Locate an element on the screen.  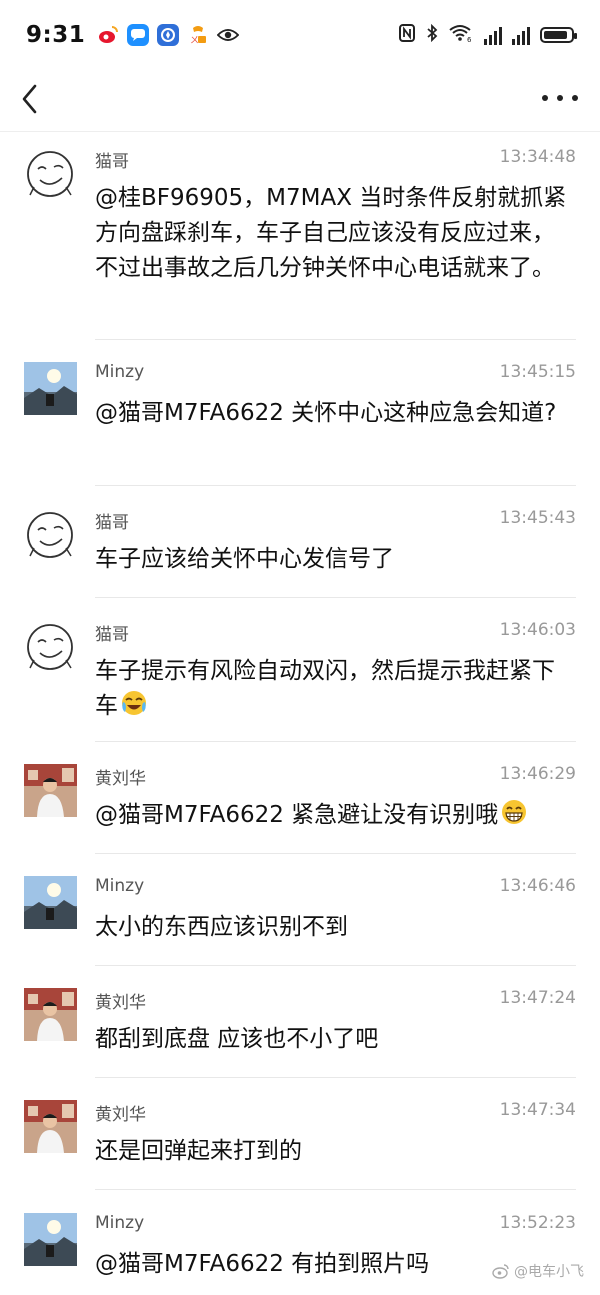
status-app-icons: ㄨ is located at coordinates (168, 35).